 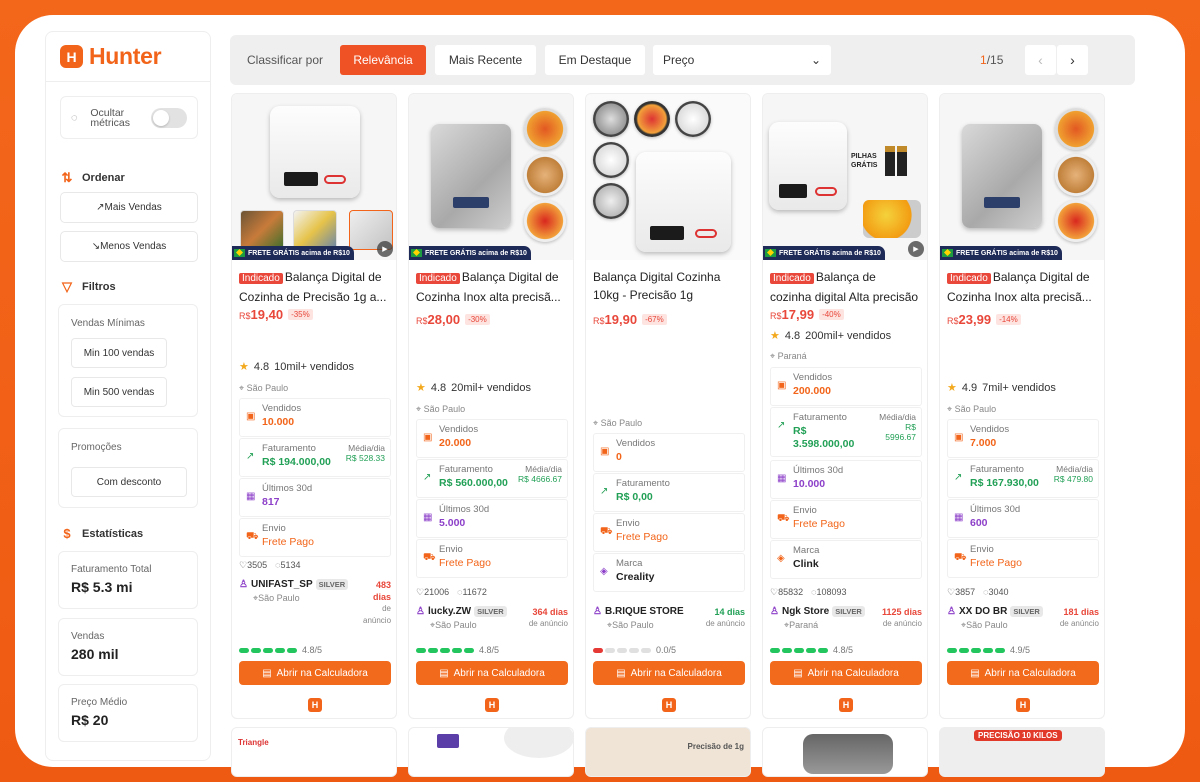 I want to click on user-icon: ♙, so click(x=243, y=584).